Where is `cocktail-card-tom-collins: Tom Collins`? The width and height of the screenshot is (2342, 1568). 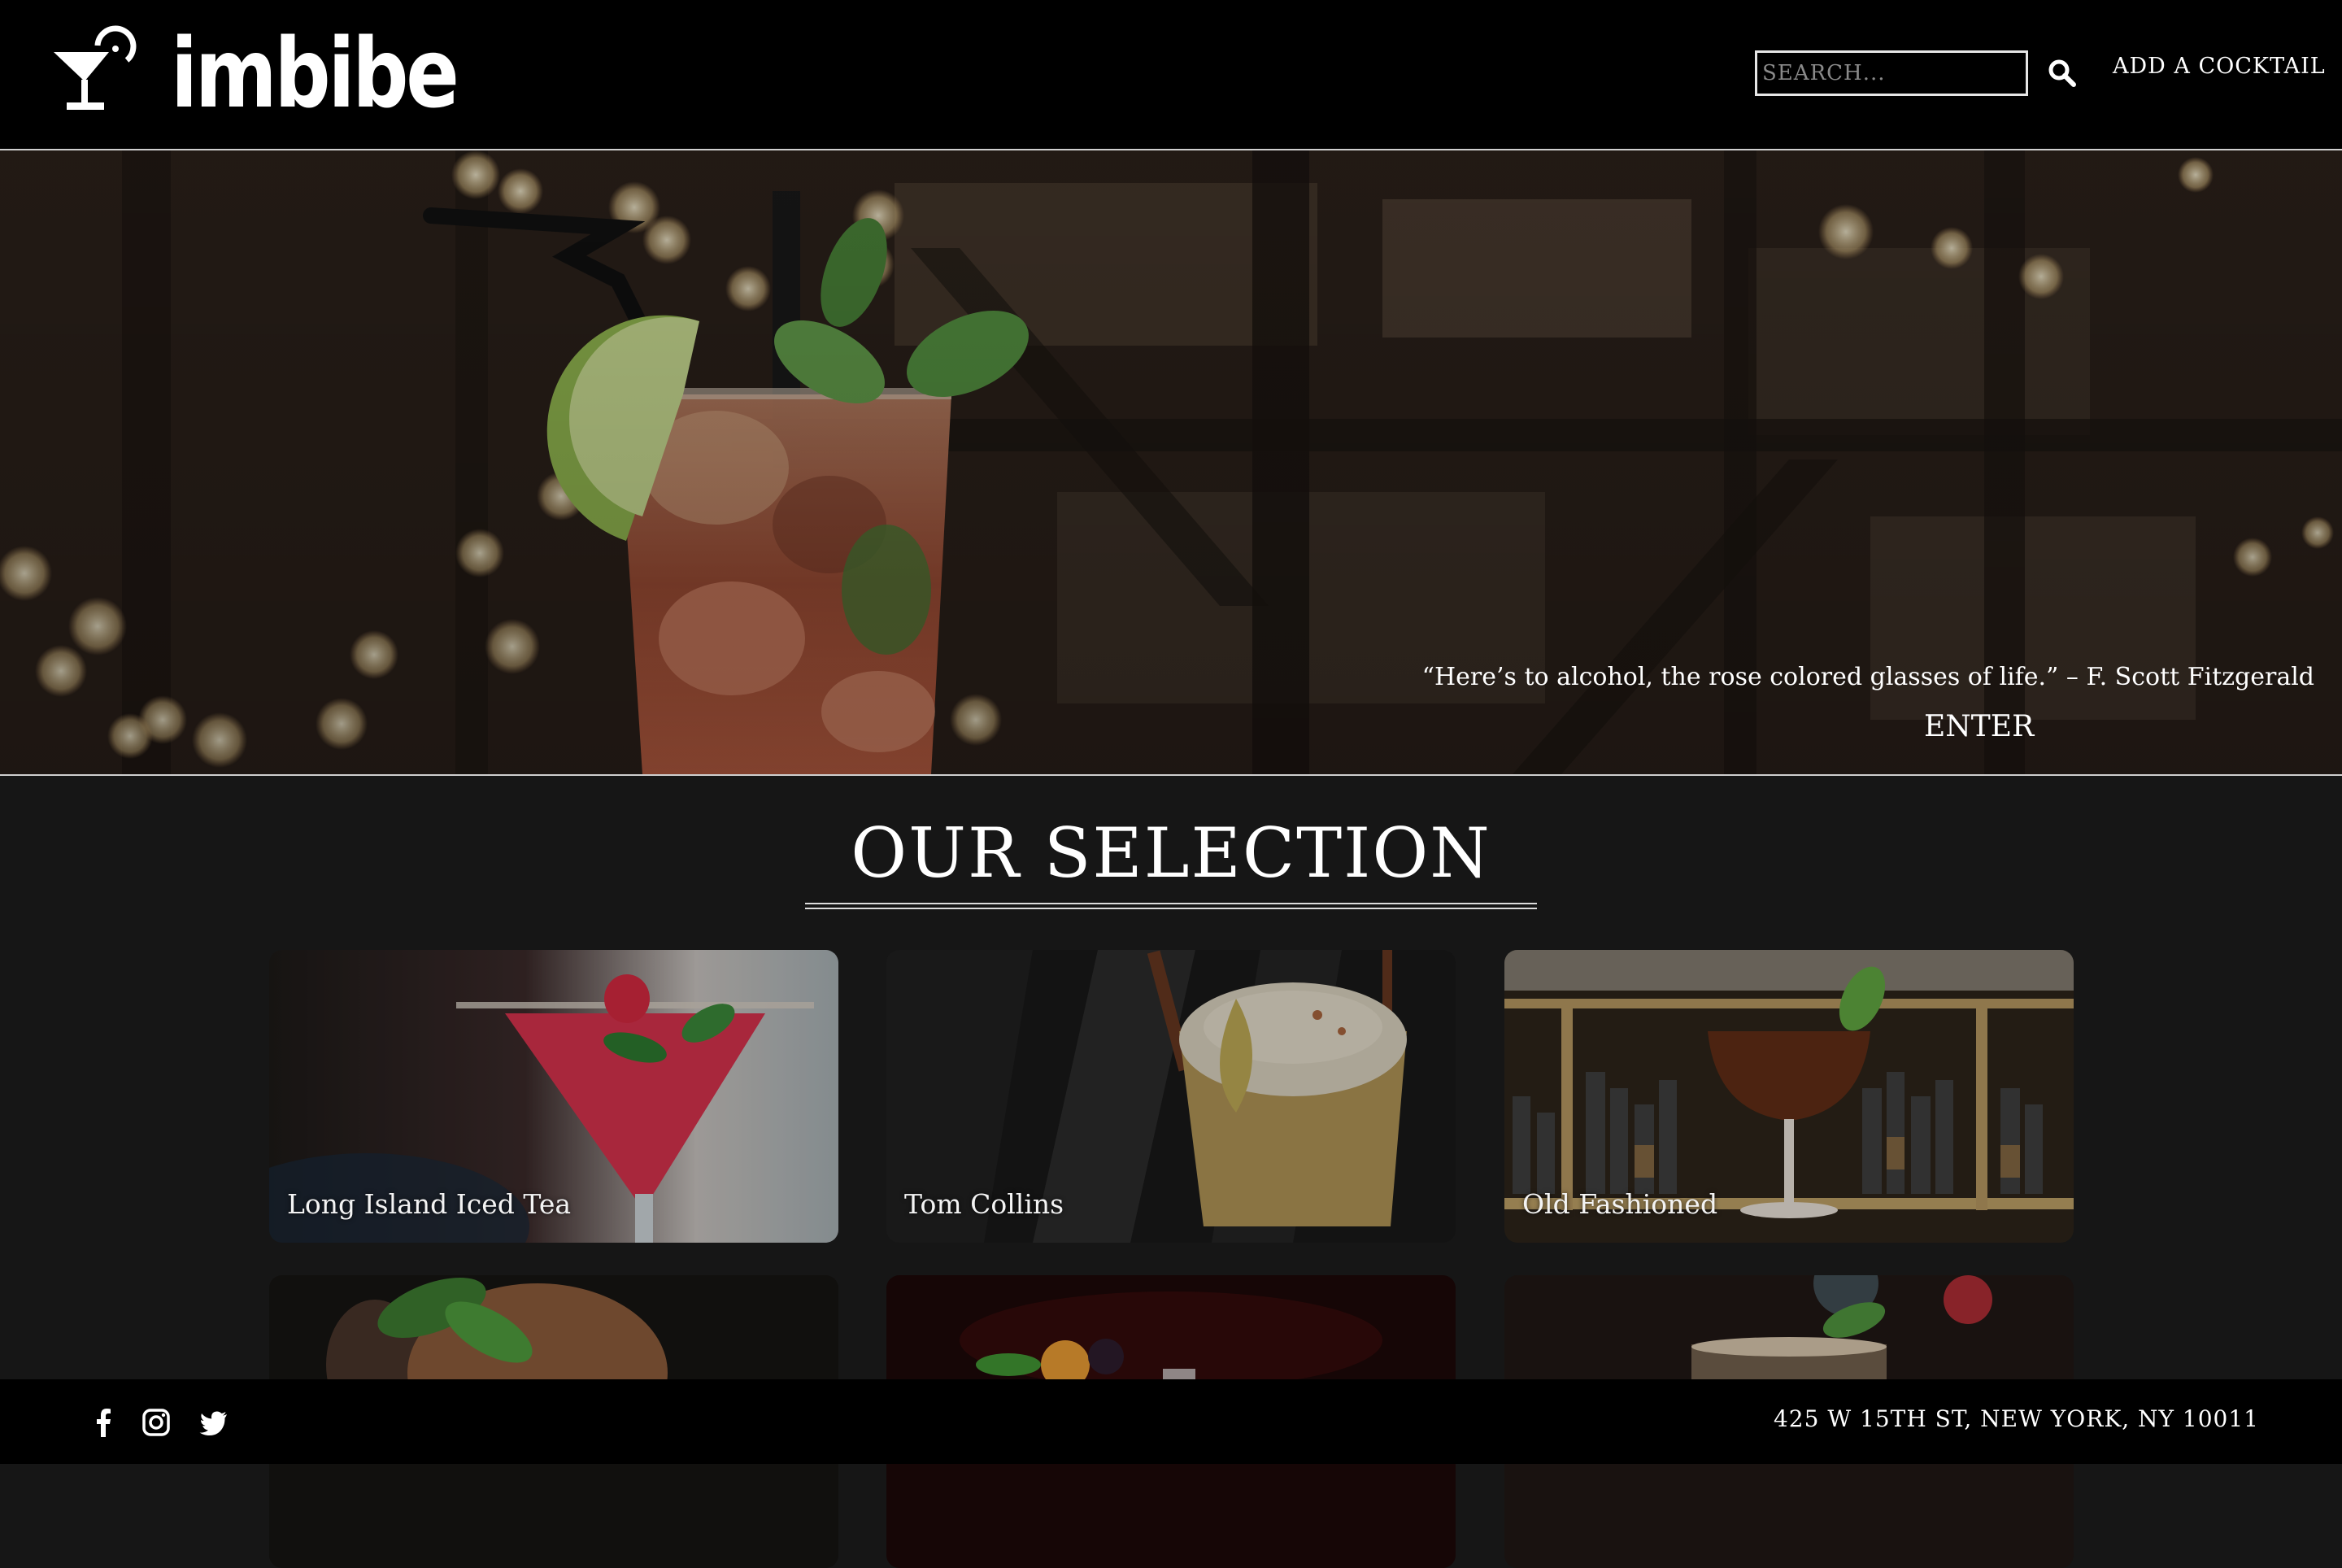
cocktail-card-tom-collins: Tom Collins is located at coordinates (1171, 1096).